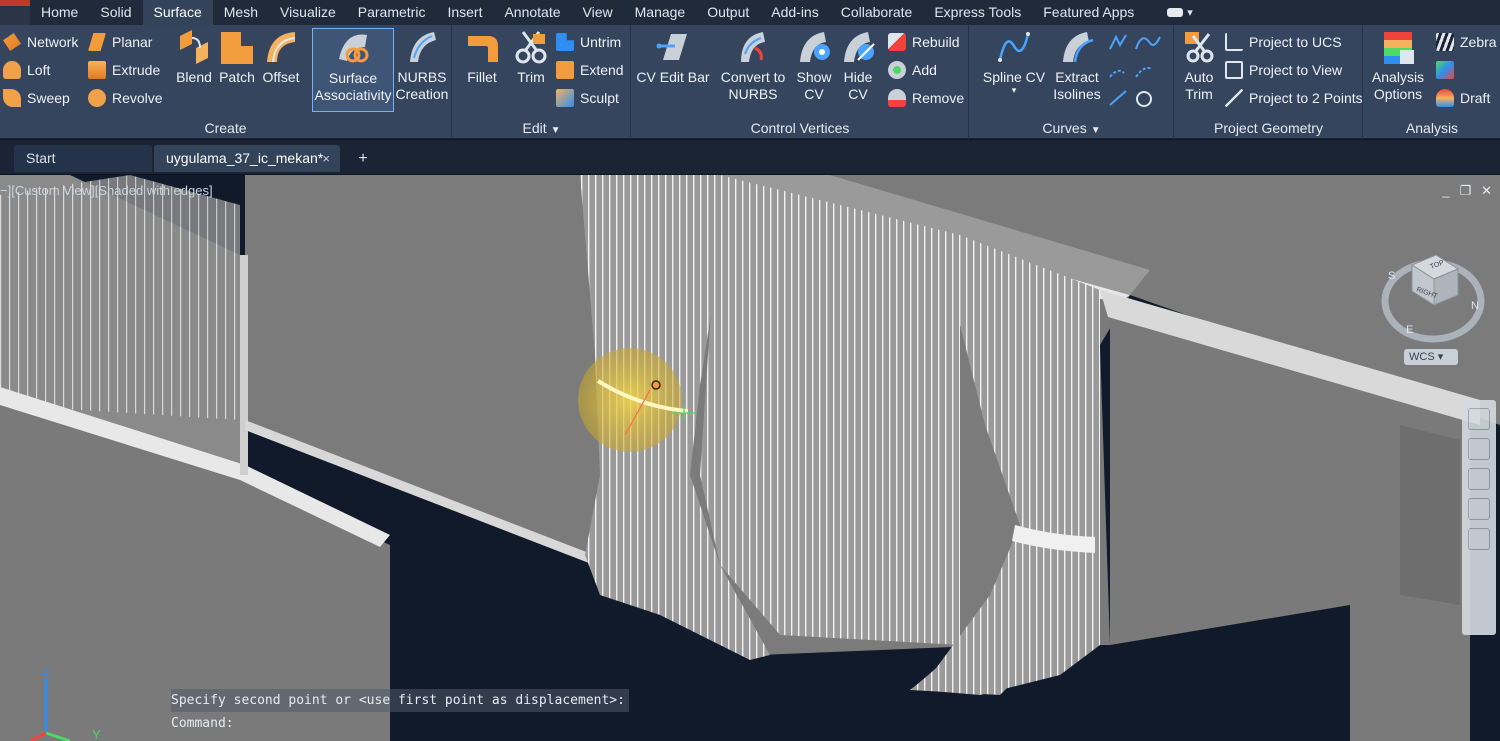 The height and width of the screenshot is (741, 1500). I want to click on tab-output: Output, so click(728, 12).